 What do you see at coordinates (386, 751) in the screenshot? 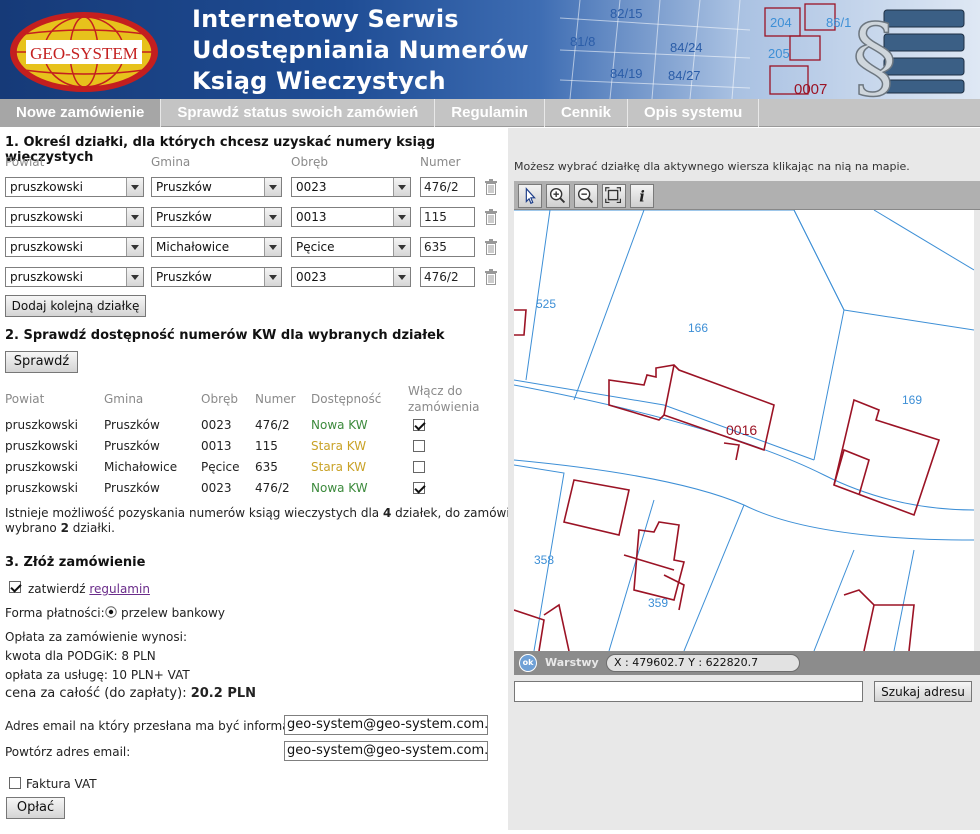
I see `email-repeat-field: geo-system@geo-system.com.pl` at bounding box center [386, 751].